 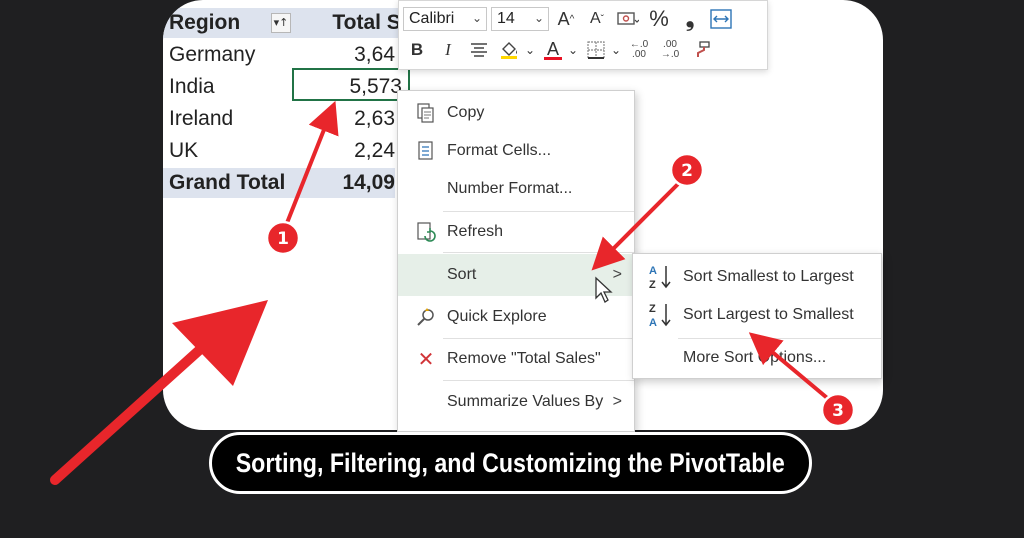 I want to click on callout-number: 1, so click(x=283, y=239).